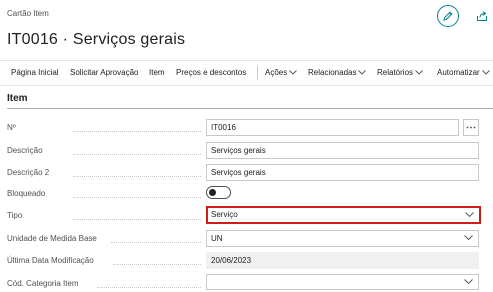 The height and width of the screenshot is (292, 493). I want to click on action-item: Item, so click(157, 73).